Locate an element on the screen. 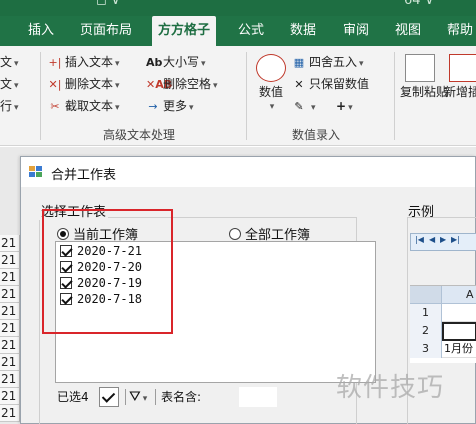  text-group-label: 高级文本处理 is located at coordinates (139, 135).